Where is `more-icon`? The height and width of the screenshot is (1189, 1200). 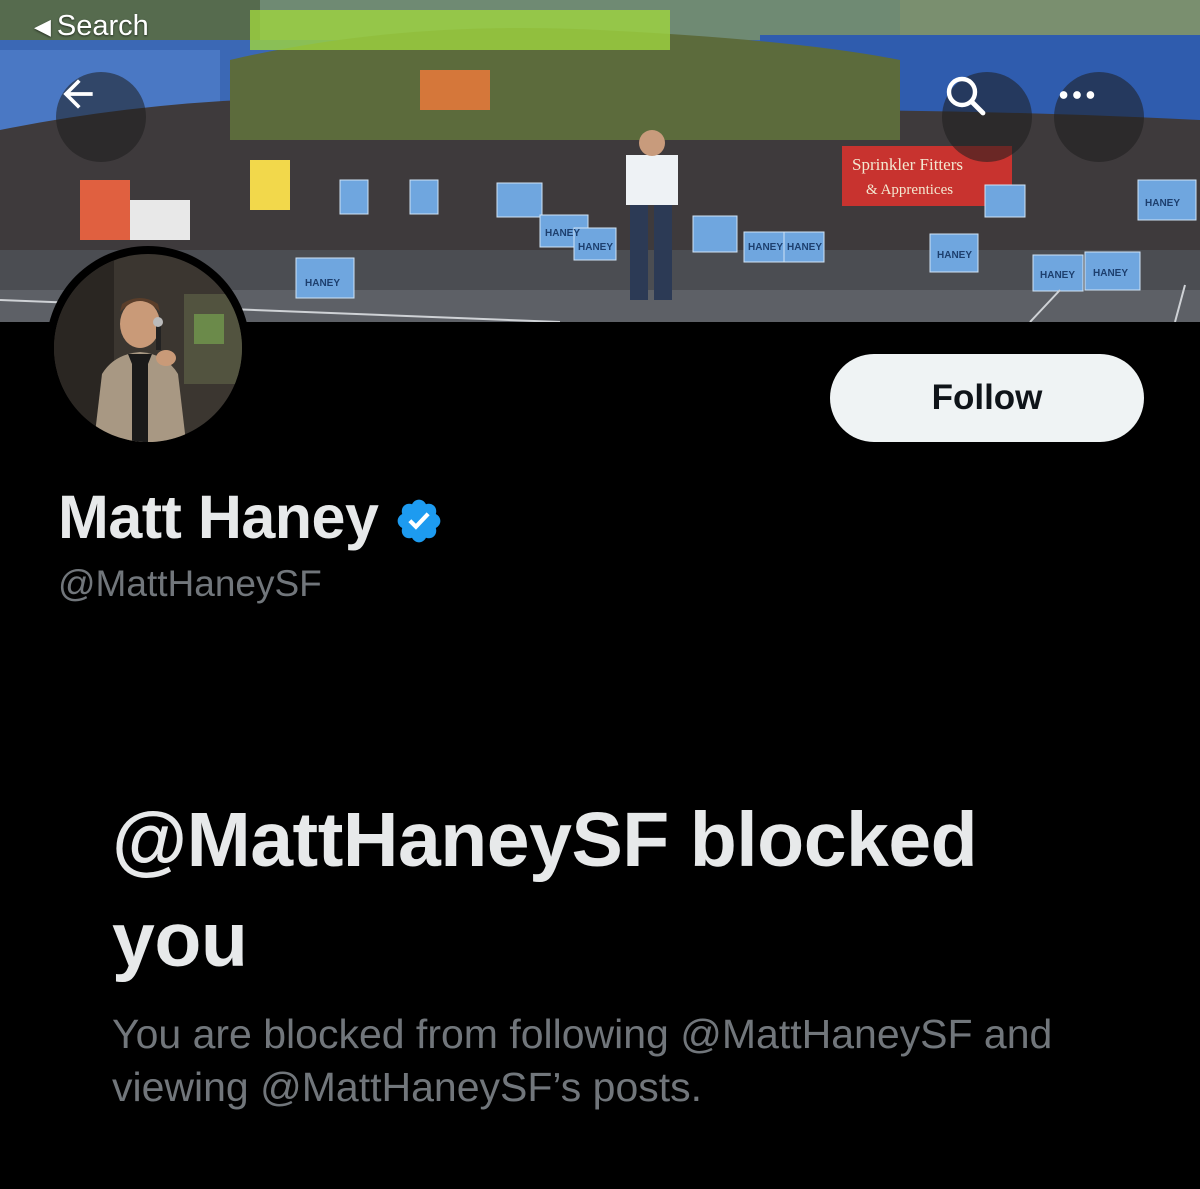 more-icon is located at coordinates (1077, 95).